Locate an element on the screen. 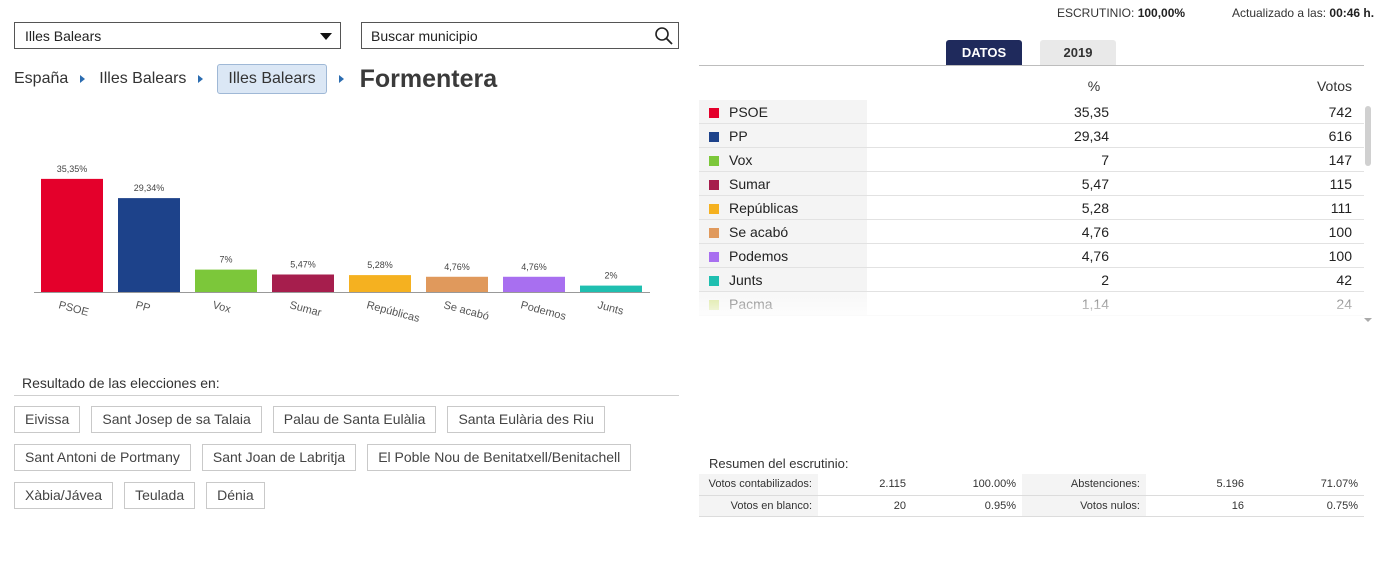 Image resolution: width=1380 pixels, height=564 pixels. x-tick-label: Se acabó is located at coordinates (466, 311).